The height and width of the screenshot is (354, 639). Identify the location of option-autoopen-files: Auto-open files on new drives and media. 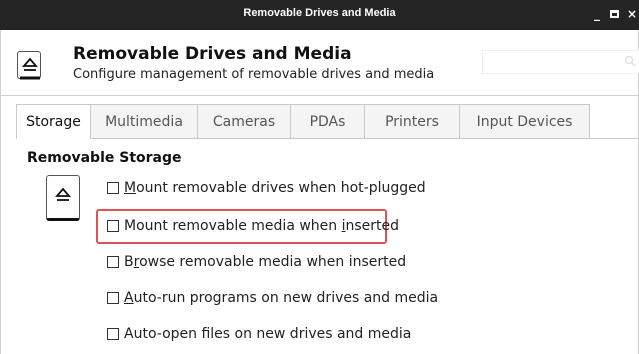
(259, 334).